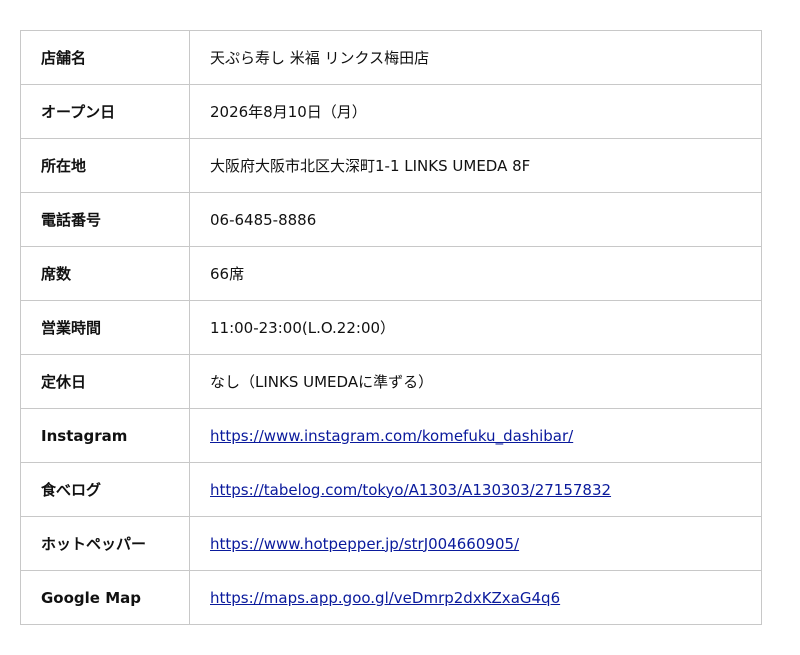 The height and width of the screenshot is (655, 800). I want to click on address-value: 大阪府大阪市北区大深町1-1 LINKS UMEDA 8F, so click(475, 165).